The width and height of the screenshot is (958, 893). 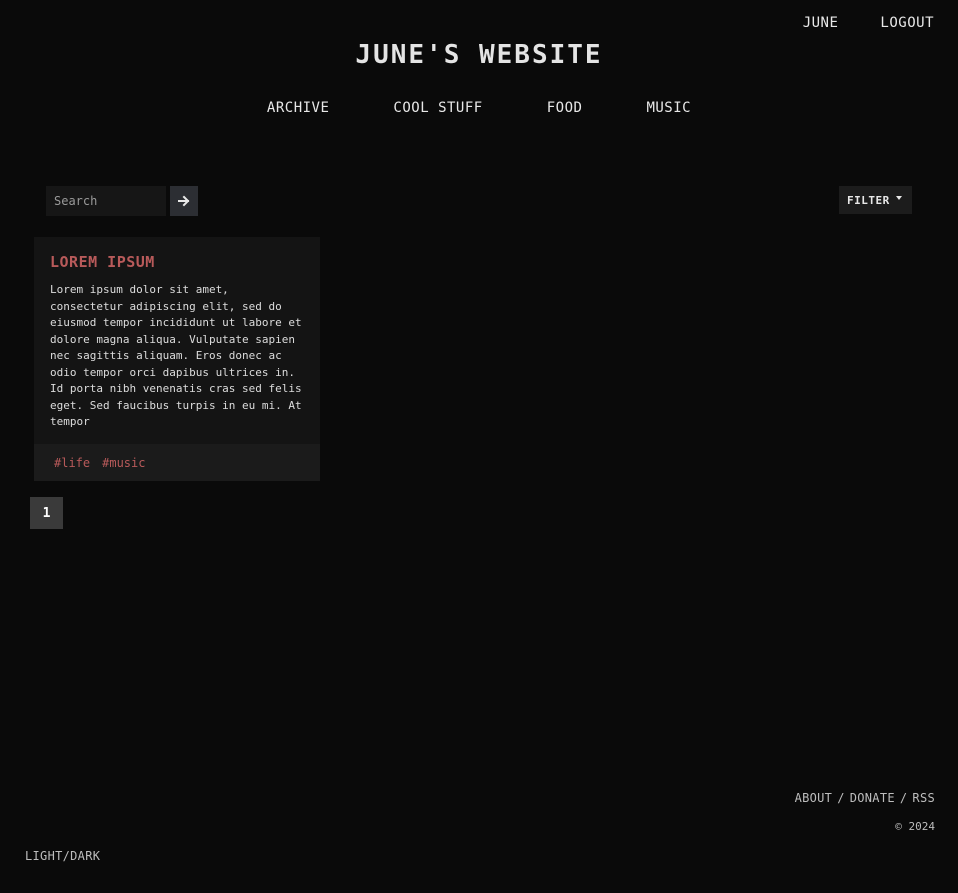 What do you see at coordinates (123, 463) in the screenshot?
I see `tag-link-music: #music` at bounding box center [123, 463].